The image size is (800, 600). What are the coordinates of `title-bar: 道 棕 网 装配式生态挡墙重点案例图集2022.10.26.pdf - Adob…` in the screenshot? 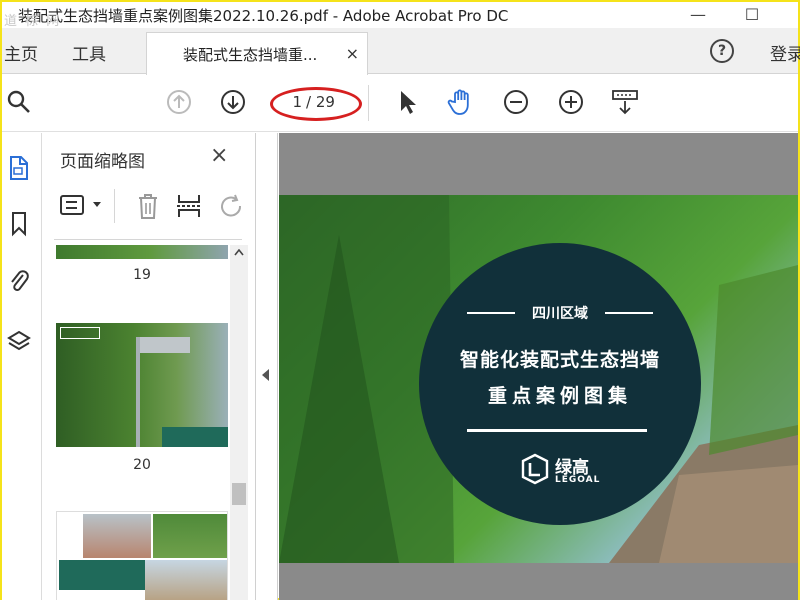 It's located at (400, 15).